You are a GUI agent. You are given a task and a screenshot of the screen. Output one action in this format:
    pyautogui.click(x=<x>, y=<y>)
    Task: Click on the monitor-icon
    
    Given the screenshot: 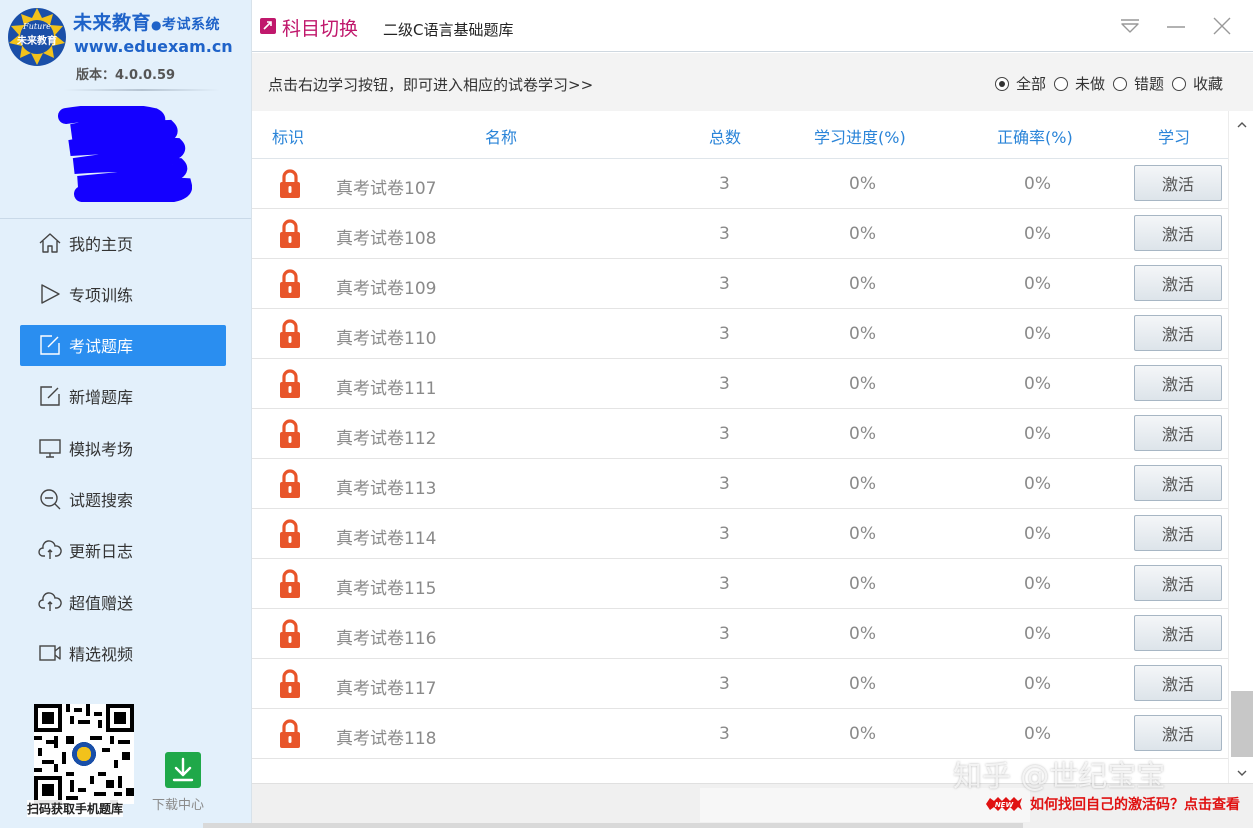 What is the action you would take?
    pyautogui.click(x=50, y=448)
    